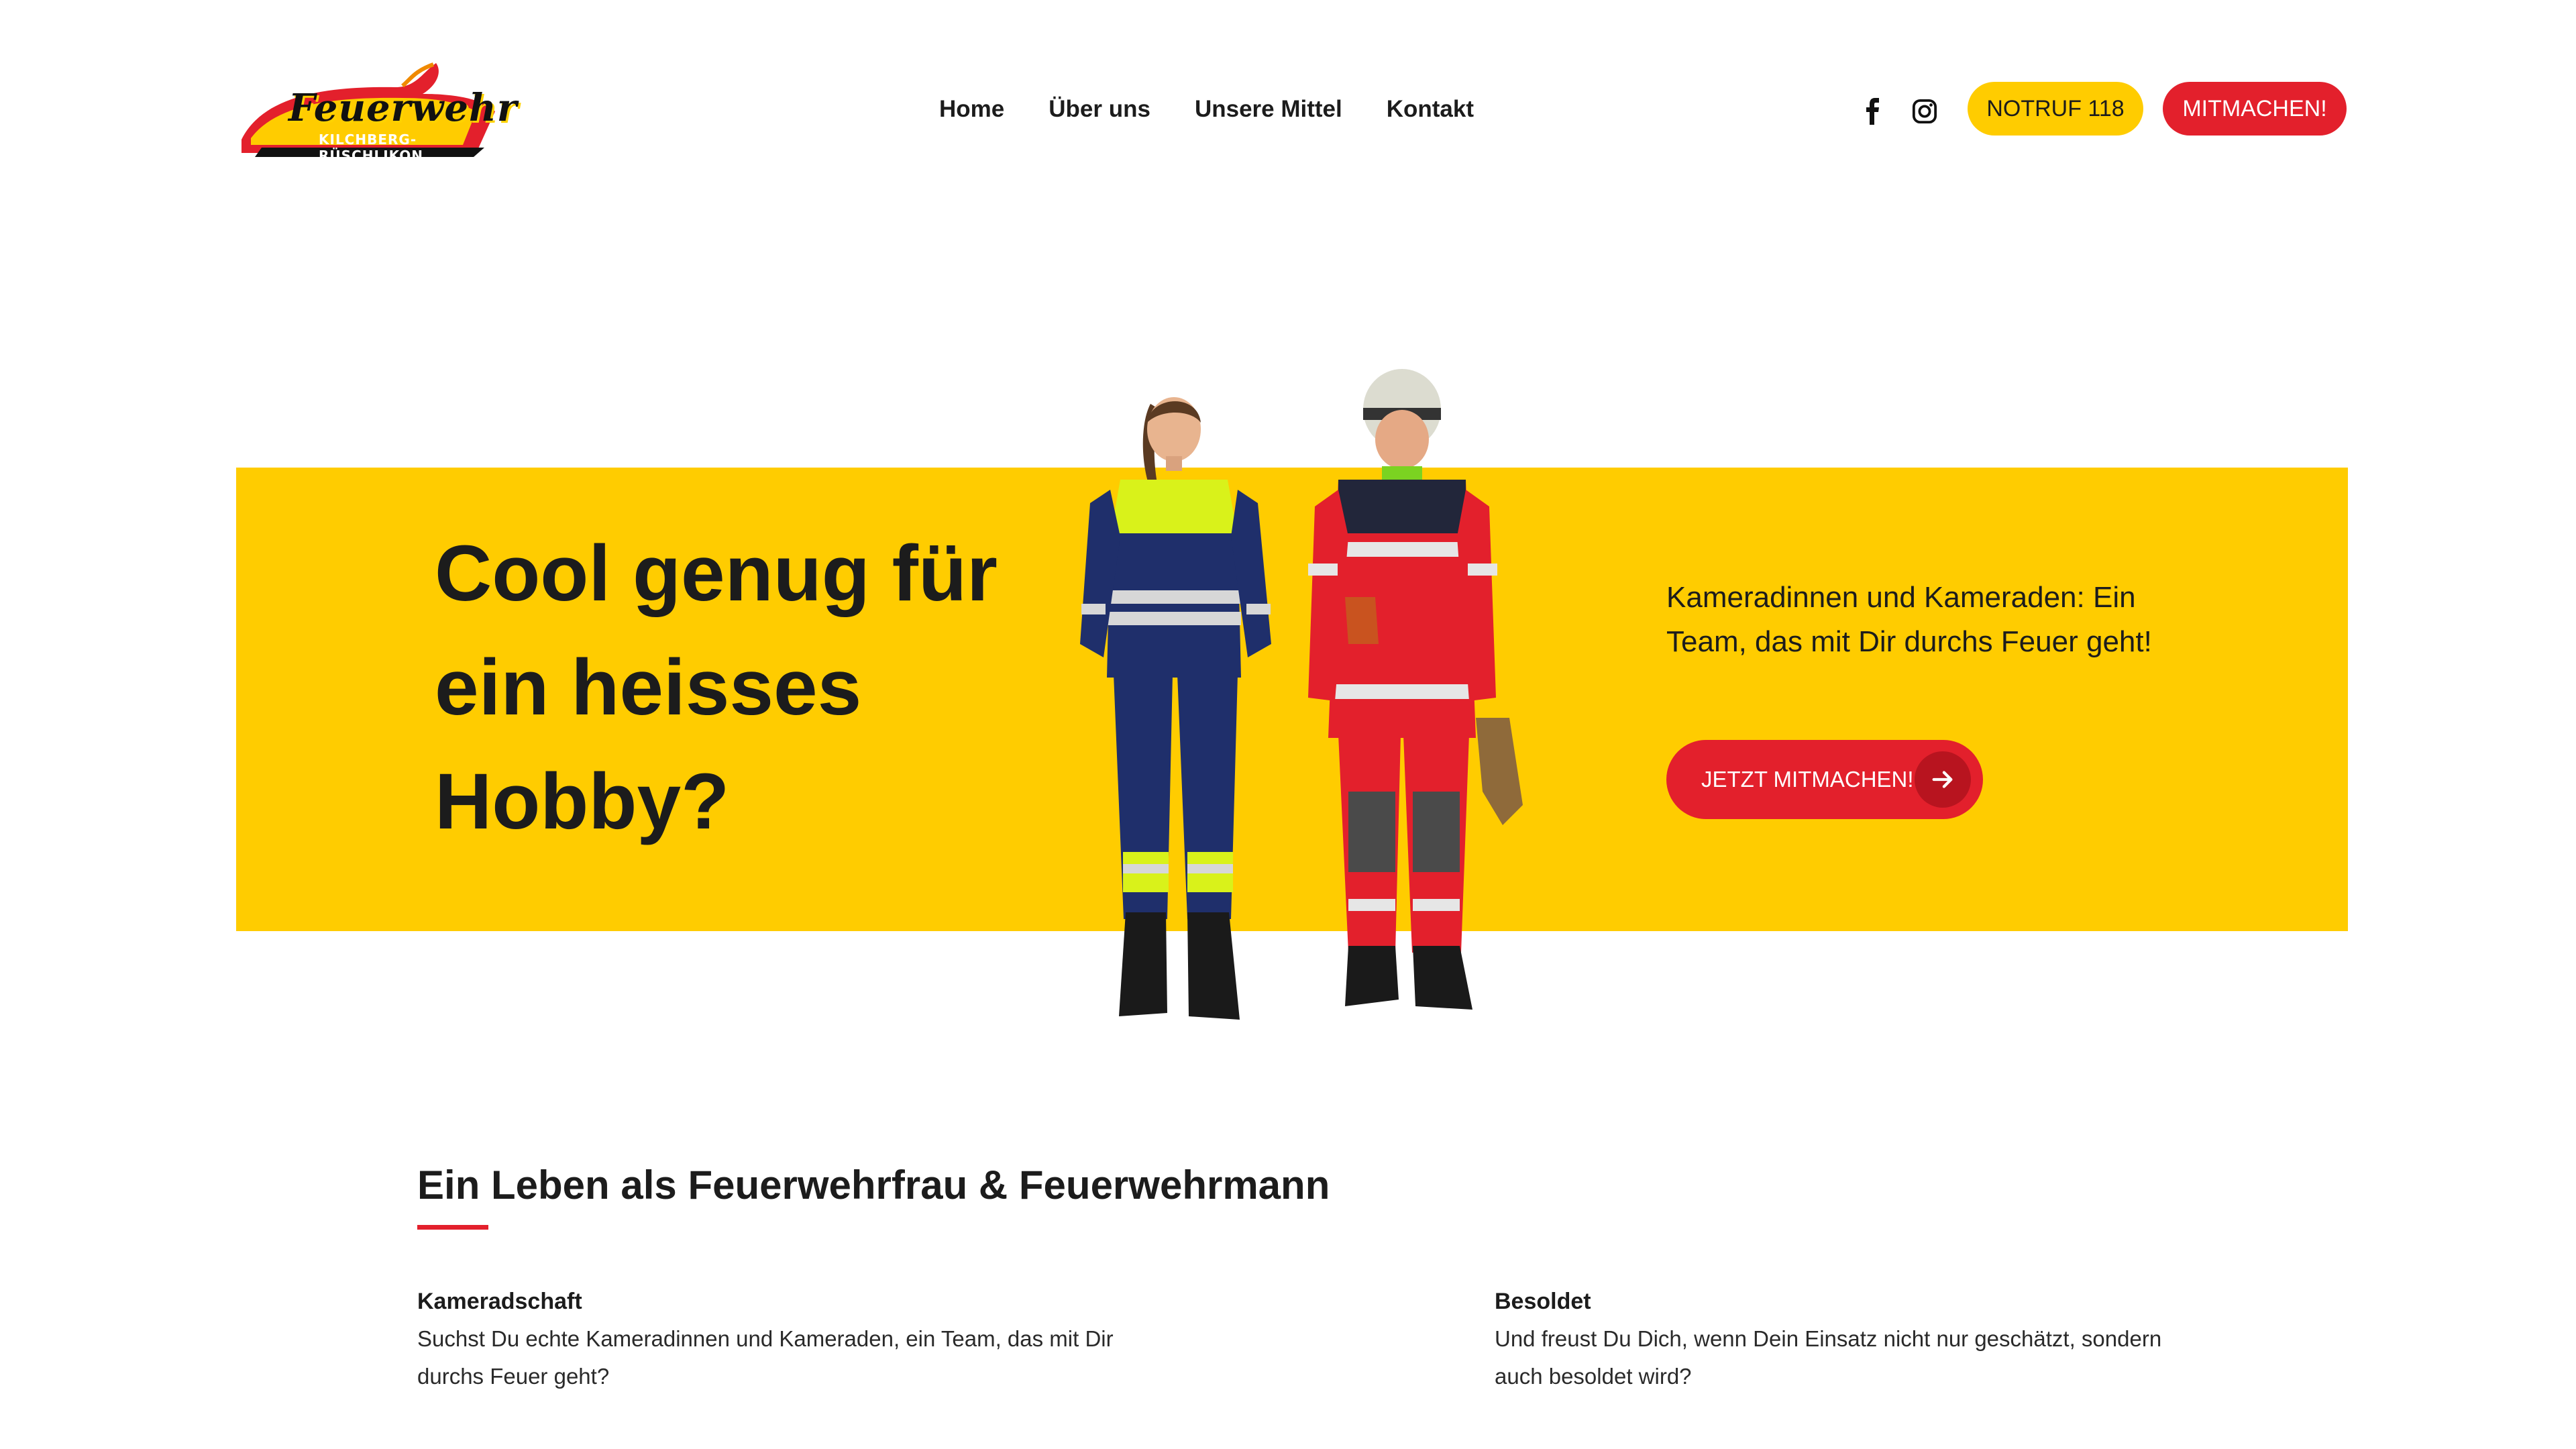 The height and width of the screenshot is (1449, 2576). What do you see at coordinates (499, 1301) in the screenshot?
I see `feature-heading: Kameradschaft` at bounding box center [499, 1301].